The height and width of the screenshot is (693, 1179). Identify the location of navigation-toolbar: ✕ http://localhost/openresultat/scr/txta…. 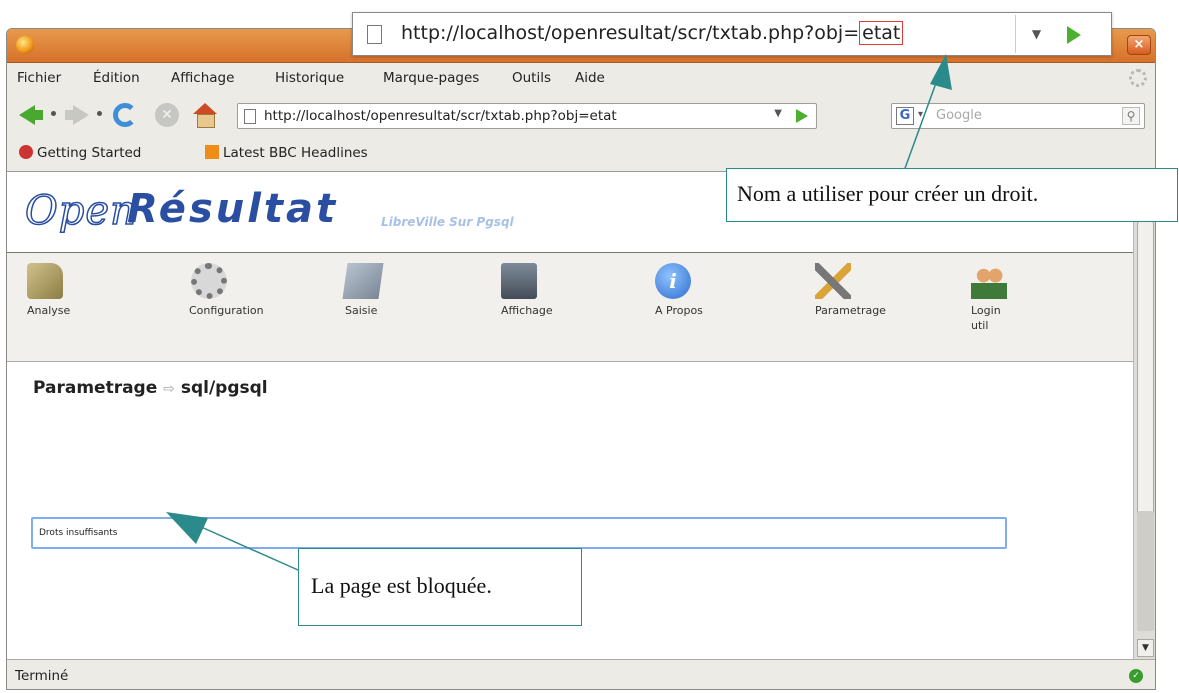
(581, 115).